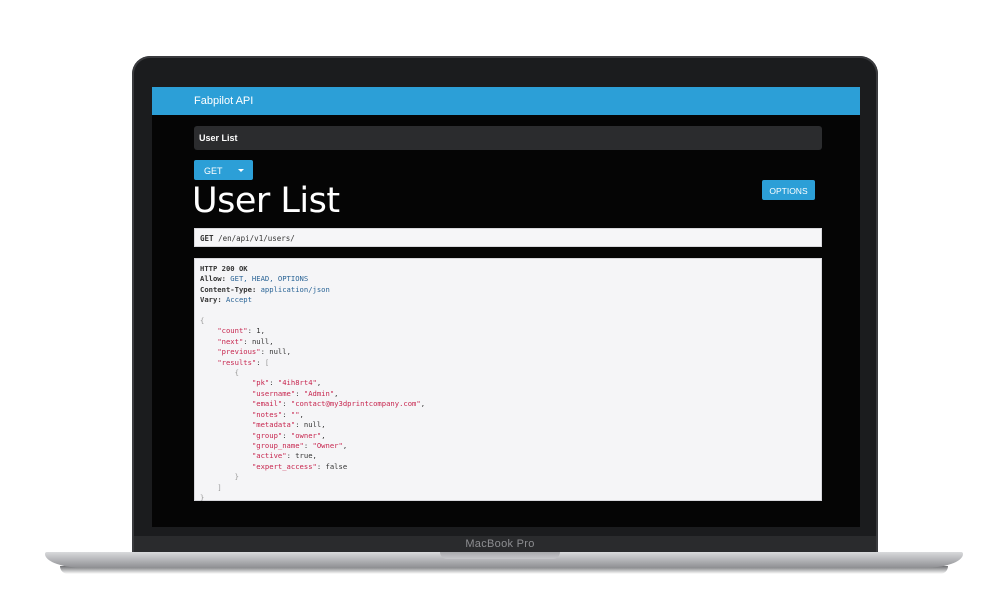 This screenshot has height=602, width=1000. What do you see at coordinates (295, 289) in the screenshot?
I see `header-value: application/json` at bounding box center [295, 289].